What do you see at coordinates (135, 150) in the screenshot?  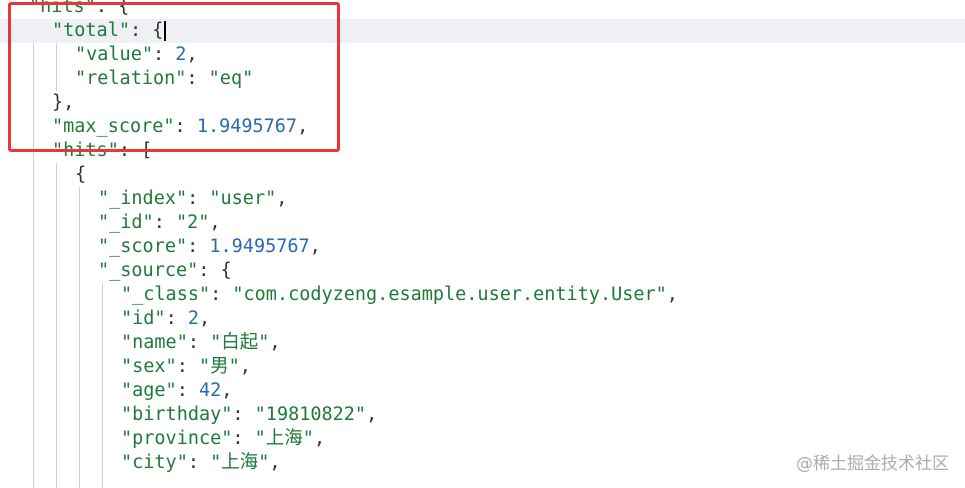 I see `json-punctuation: : [` at bounding box center [135, 150].